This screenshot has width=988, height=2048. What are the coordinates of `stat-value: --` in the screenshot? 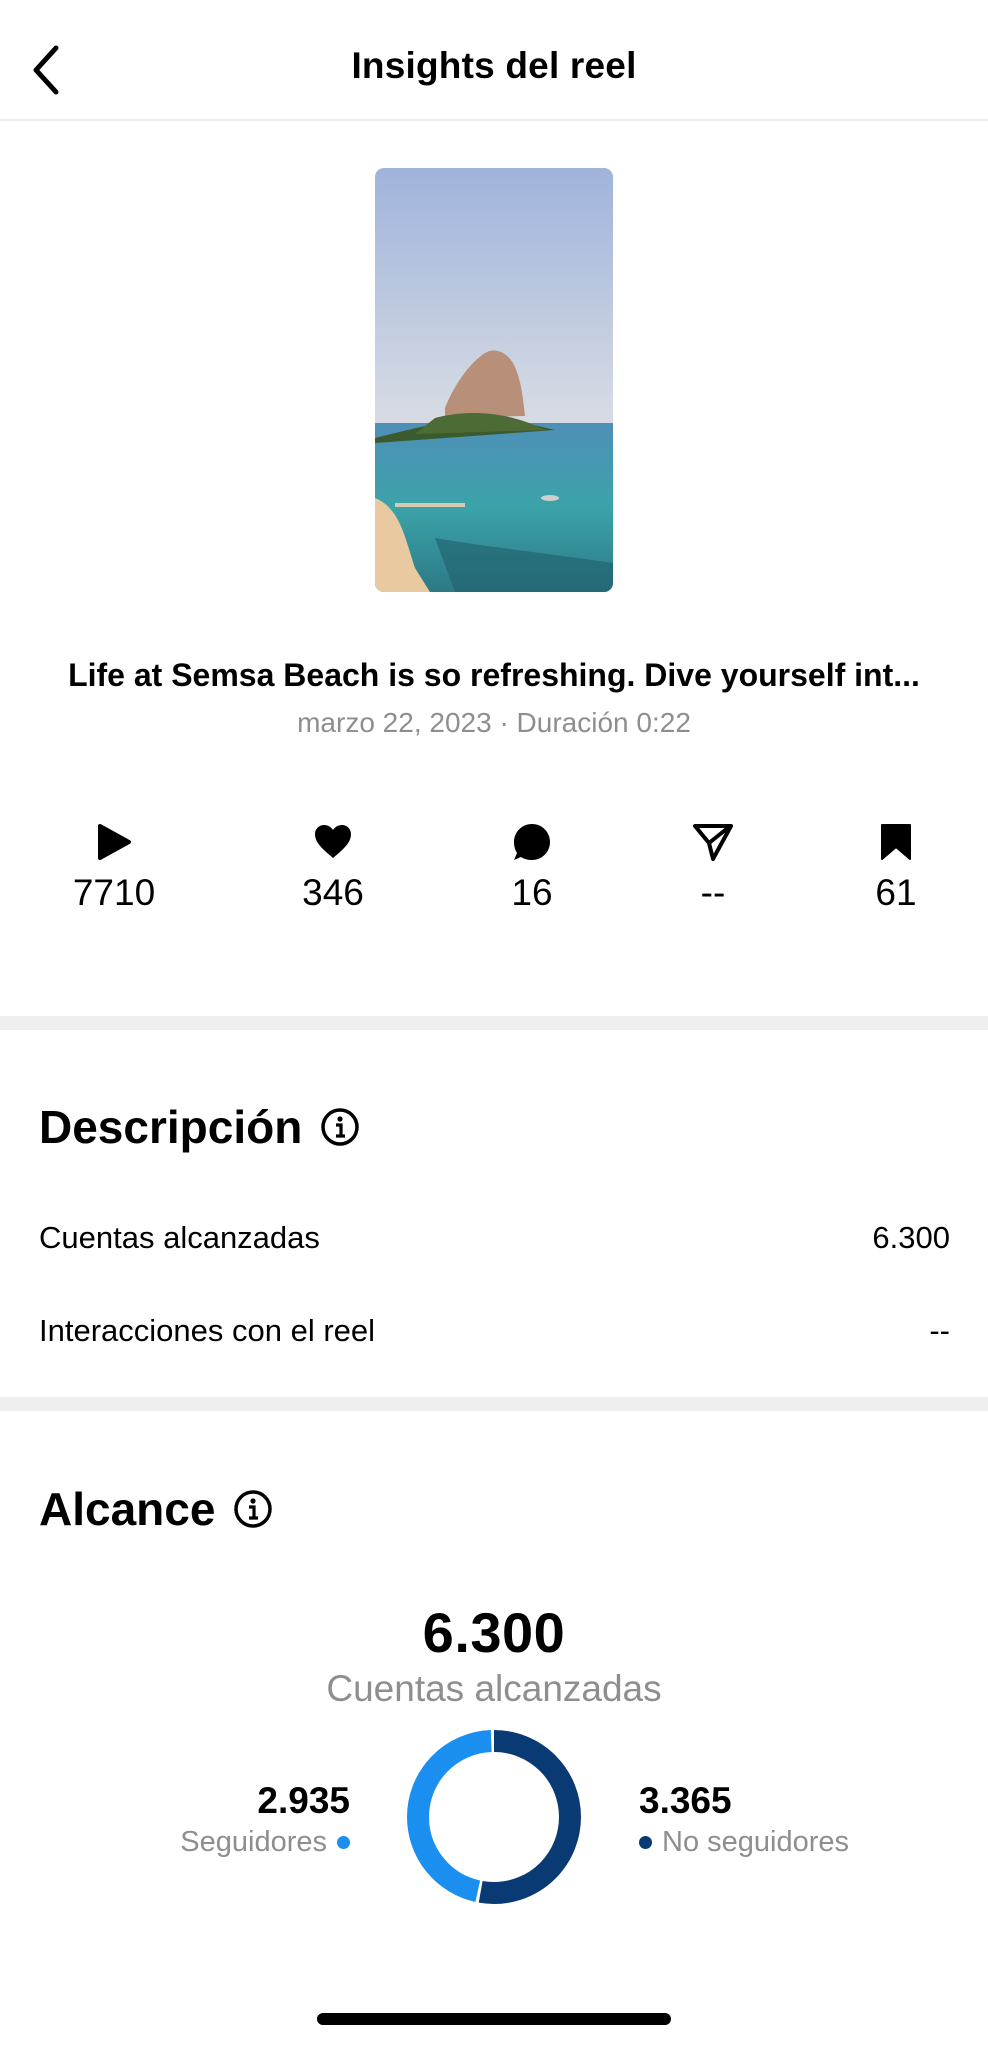 It's located at (713, 892).